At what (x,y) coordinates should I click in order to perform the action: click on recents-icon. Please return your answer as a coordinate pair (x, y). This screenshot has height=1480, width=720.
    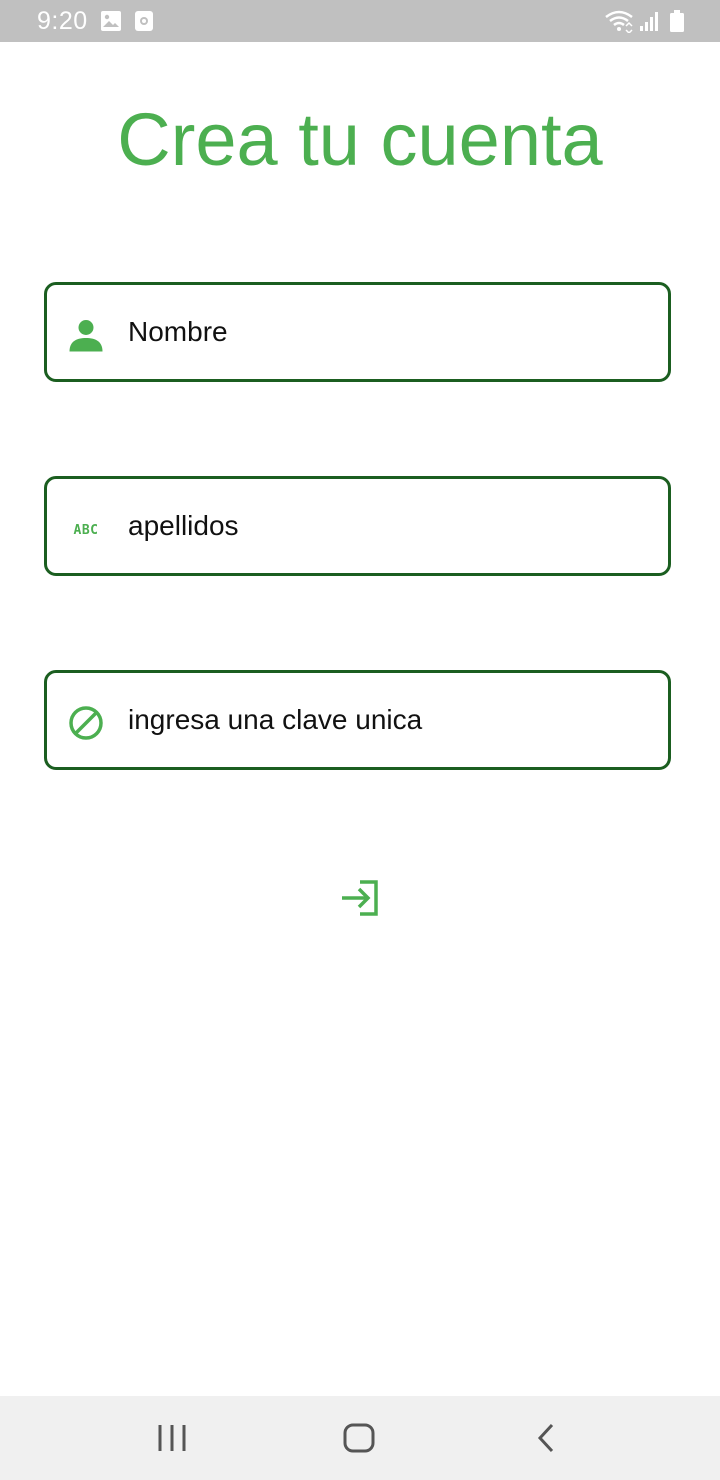
    Looking at the image, I should click on (172, 1438).